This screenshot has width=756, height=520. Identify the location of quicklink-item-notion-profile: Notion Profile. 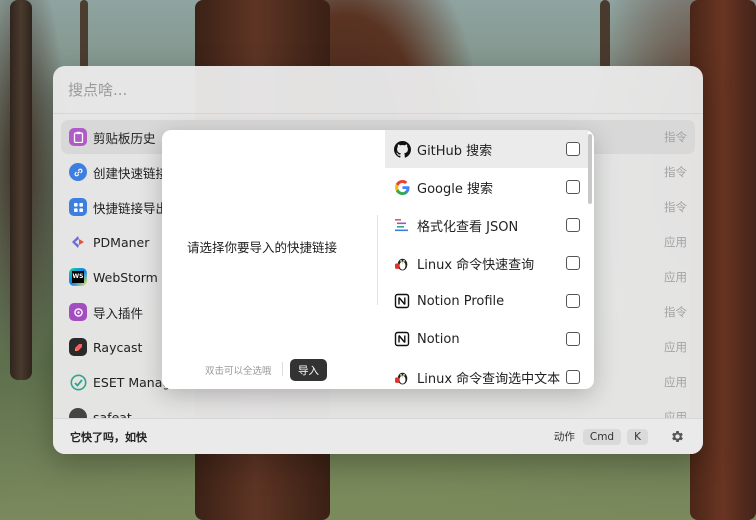
(486, 301).